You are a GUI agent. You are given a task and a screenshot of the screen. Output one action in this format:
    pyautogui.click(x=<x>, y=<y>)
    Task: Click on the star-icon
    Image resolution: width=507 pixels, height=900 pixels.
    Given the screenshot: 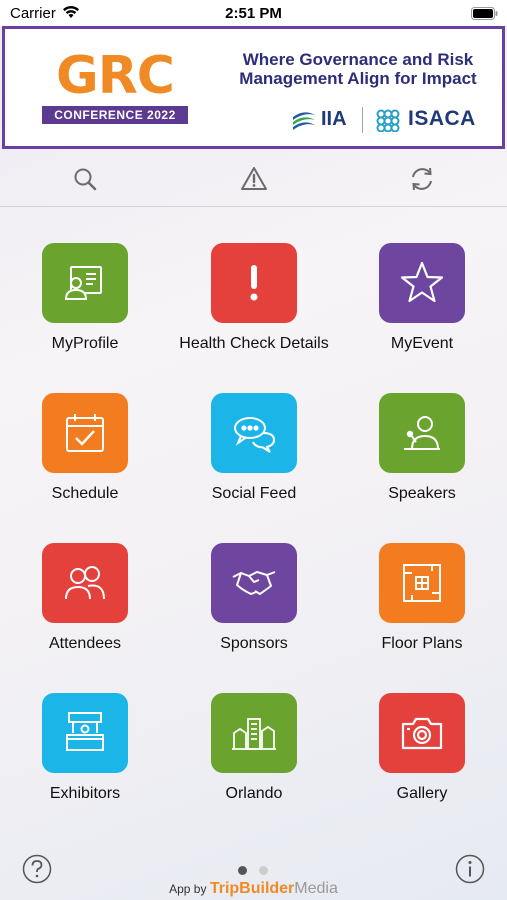 What is the action you would take?
    pyautogui.click(x=422, y=282)
    